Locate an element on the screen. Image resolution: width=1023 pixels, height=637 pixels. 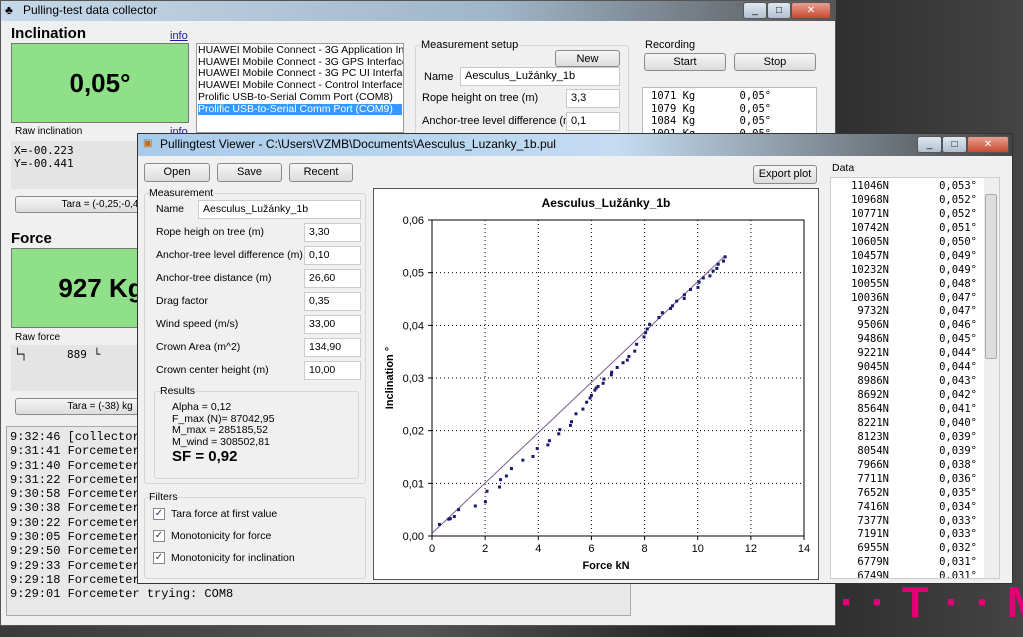
recent-button: Recent is located at coordinates (321, 172).